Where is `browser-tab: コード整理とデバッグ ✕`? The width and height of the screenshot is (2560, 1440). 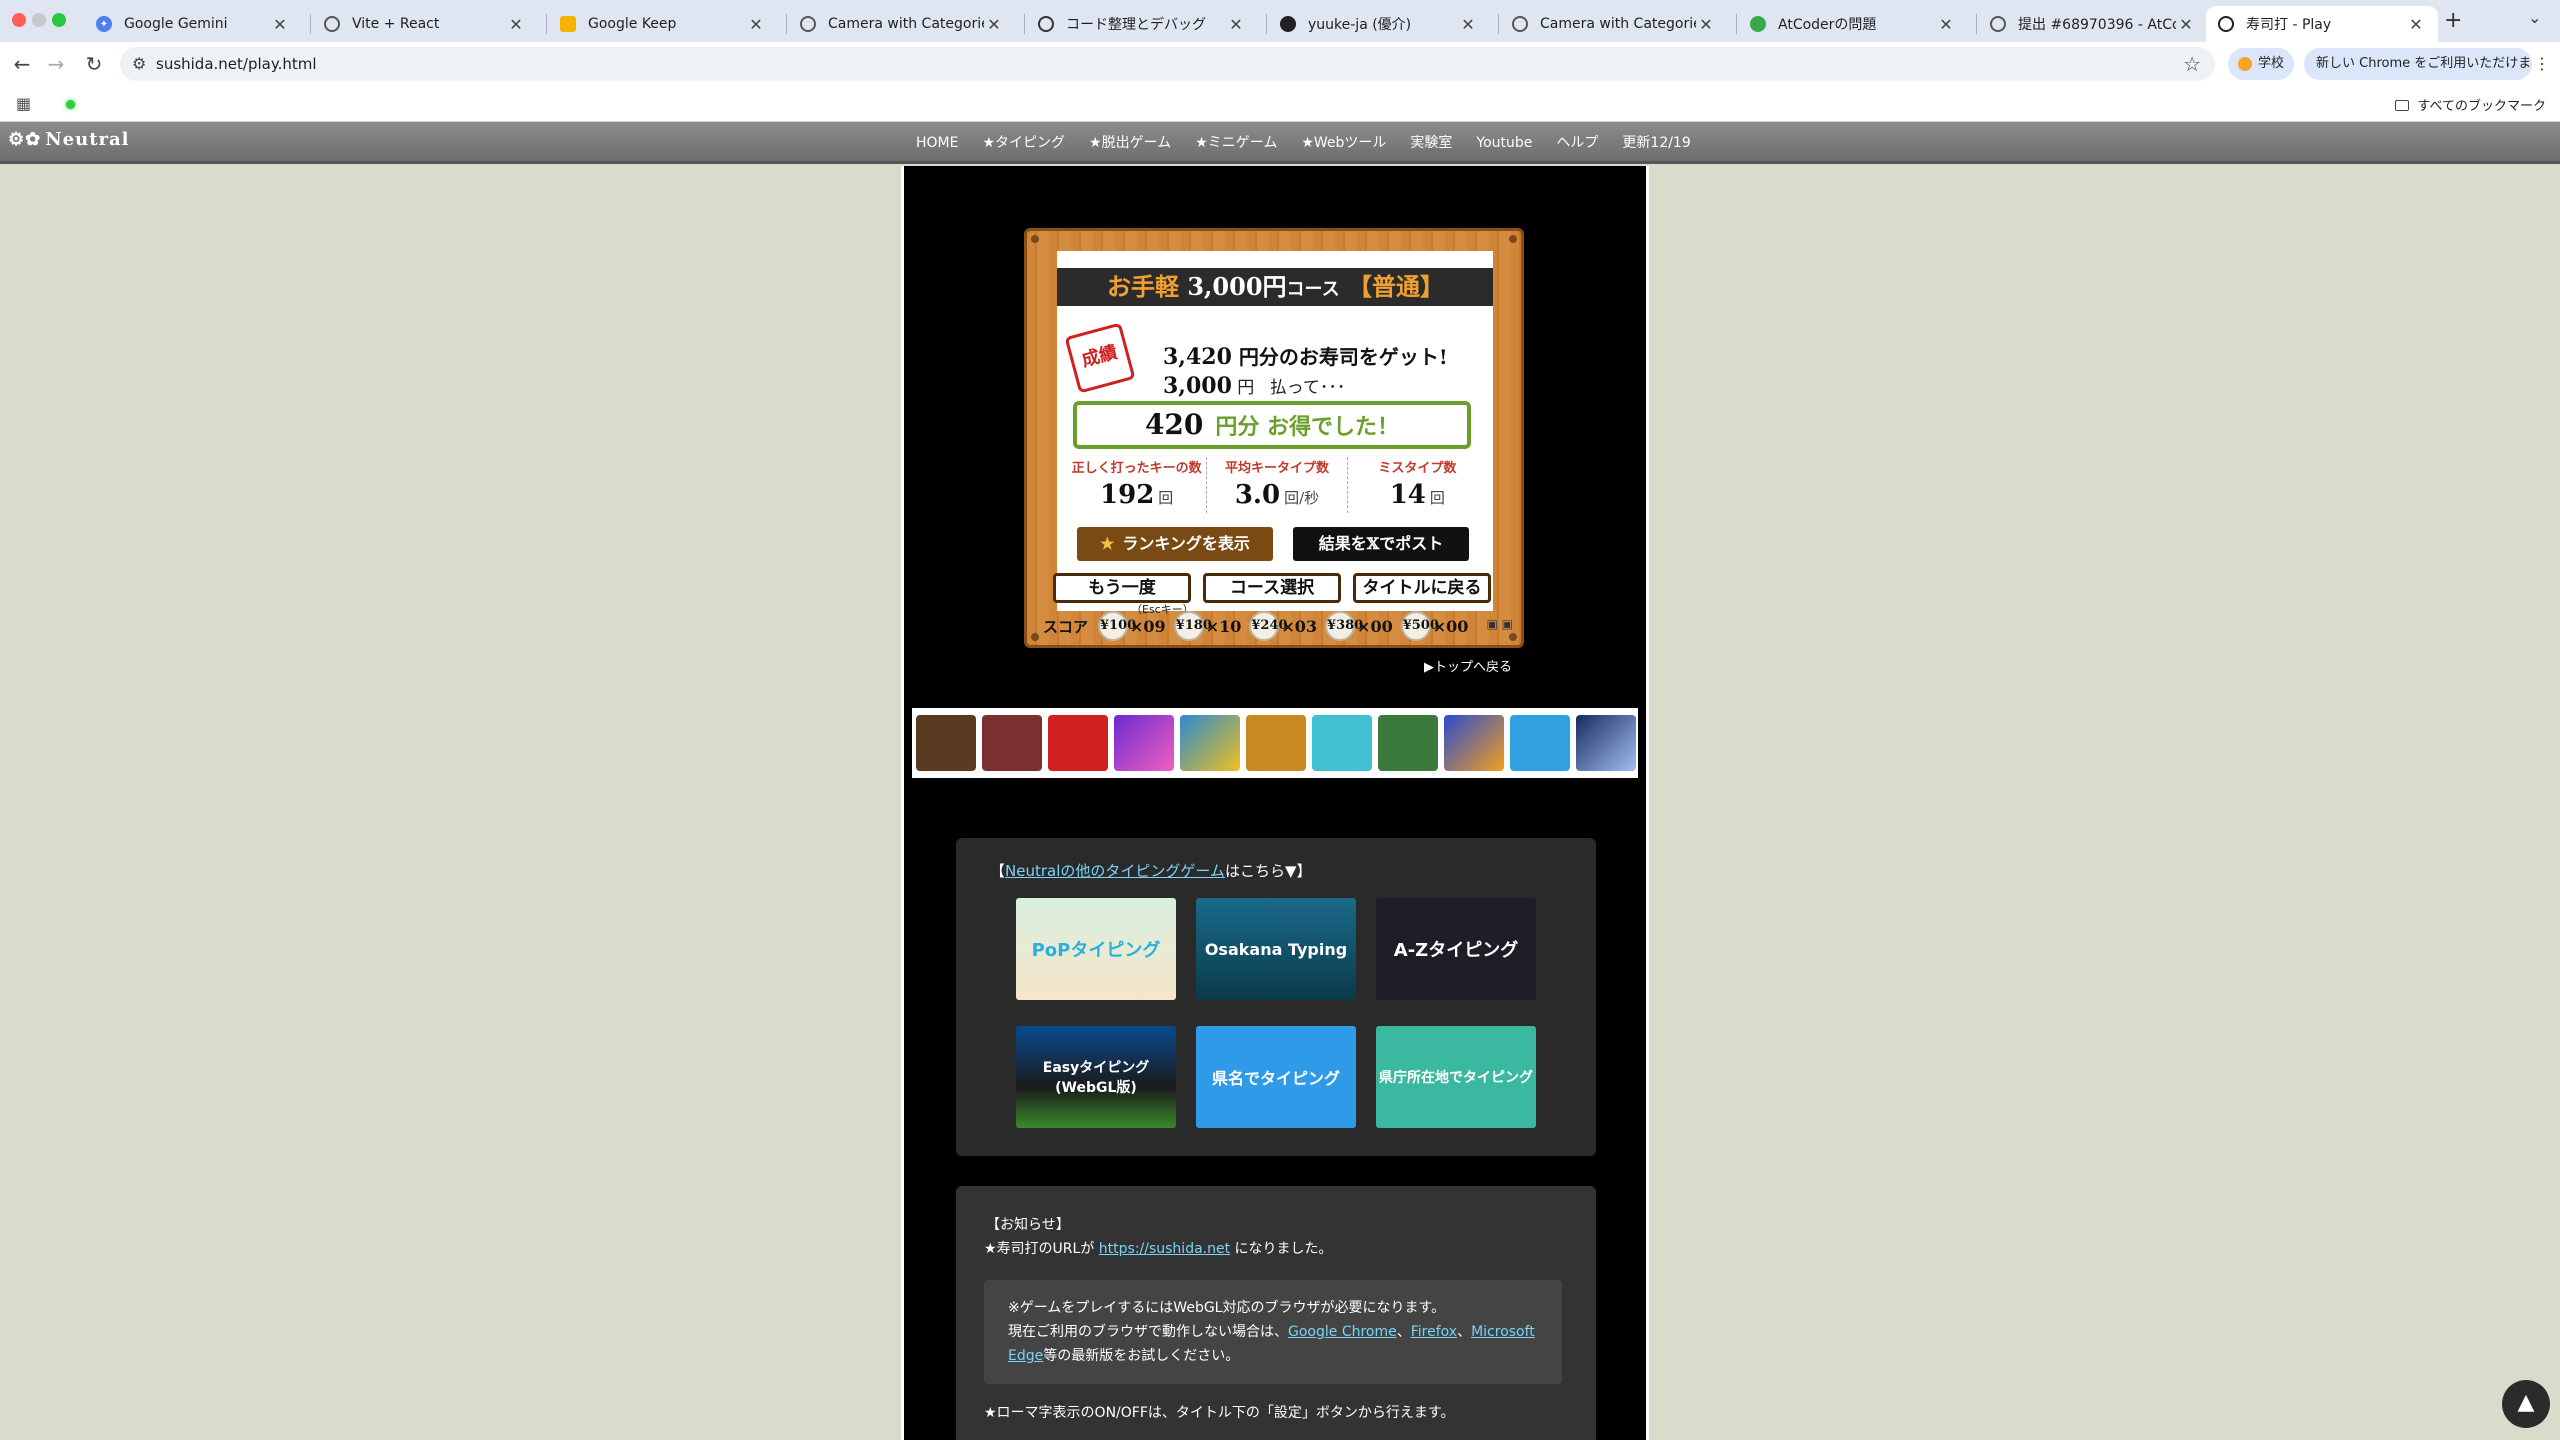 browser-tab: コード整理とデバッグ ✕ is located at coordinates (1142, 24).